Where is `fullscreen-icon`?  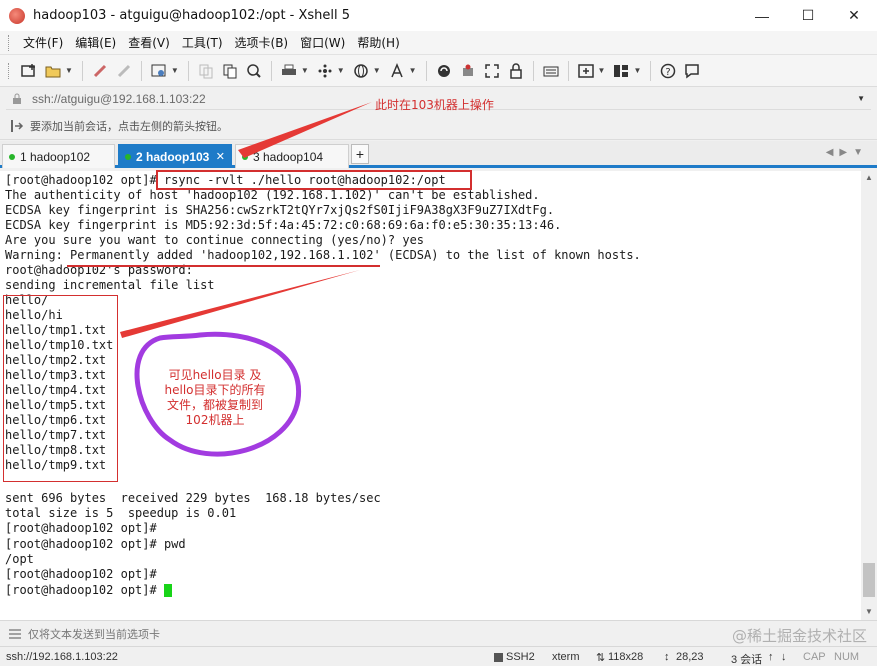
fullscreen-icon is located at coordinates (492, 71).